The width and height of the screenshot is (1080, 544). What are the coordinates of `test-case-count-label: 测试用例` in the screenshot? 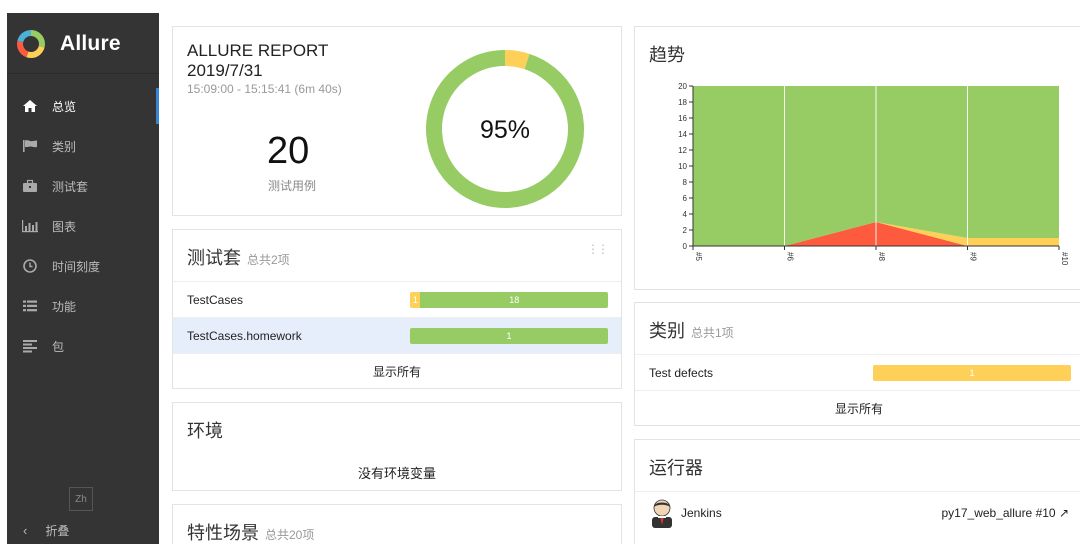 It's located at (292, 186).